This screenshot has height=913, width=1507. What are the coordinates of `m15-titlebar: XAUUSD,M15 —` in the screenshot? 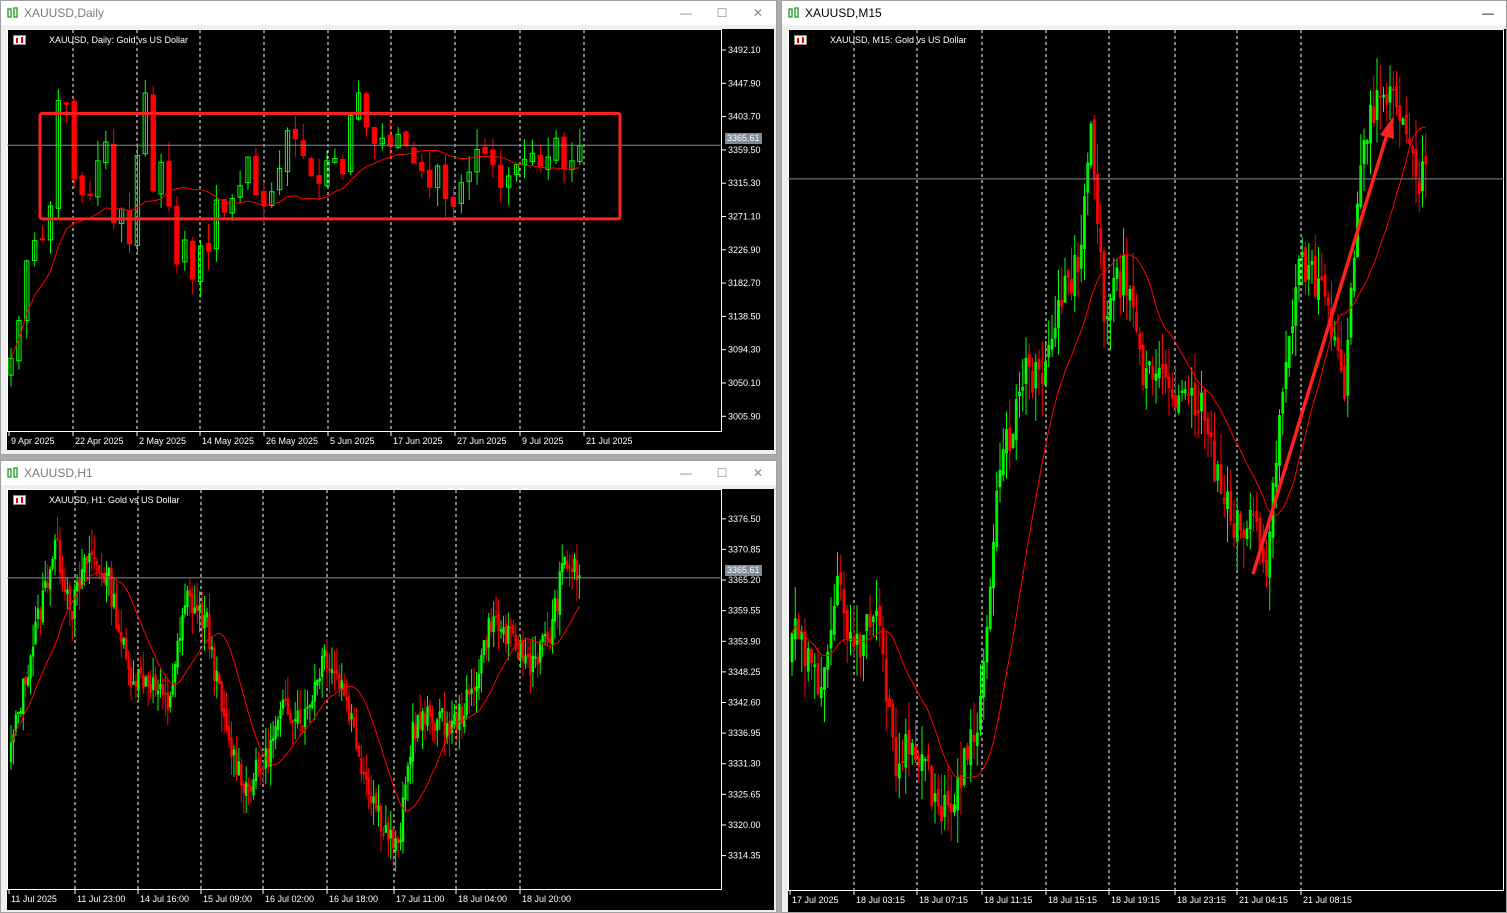 It's located at (1144, 13).